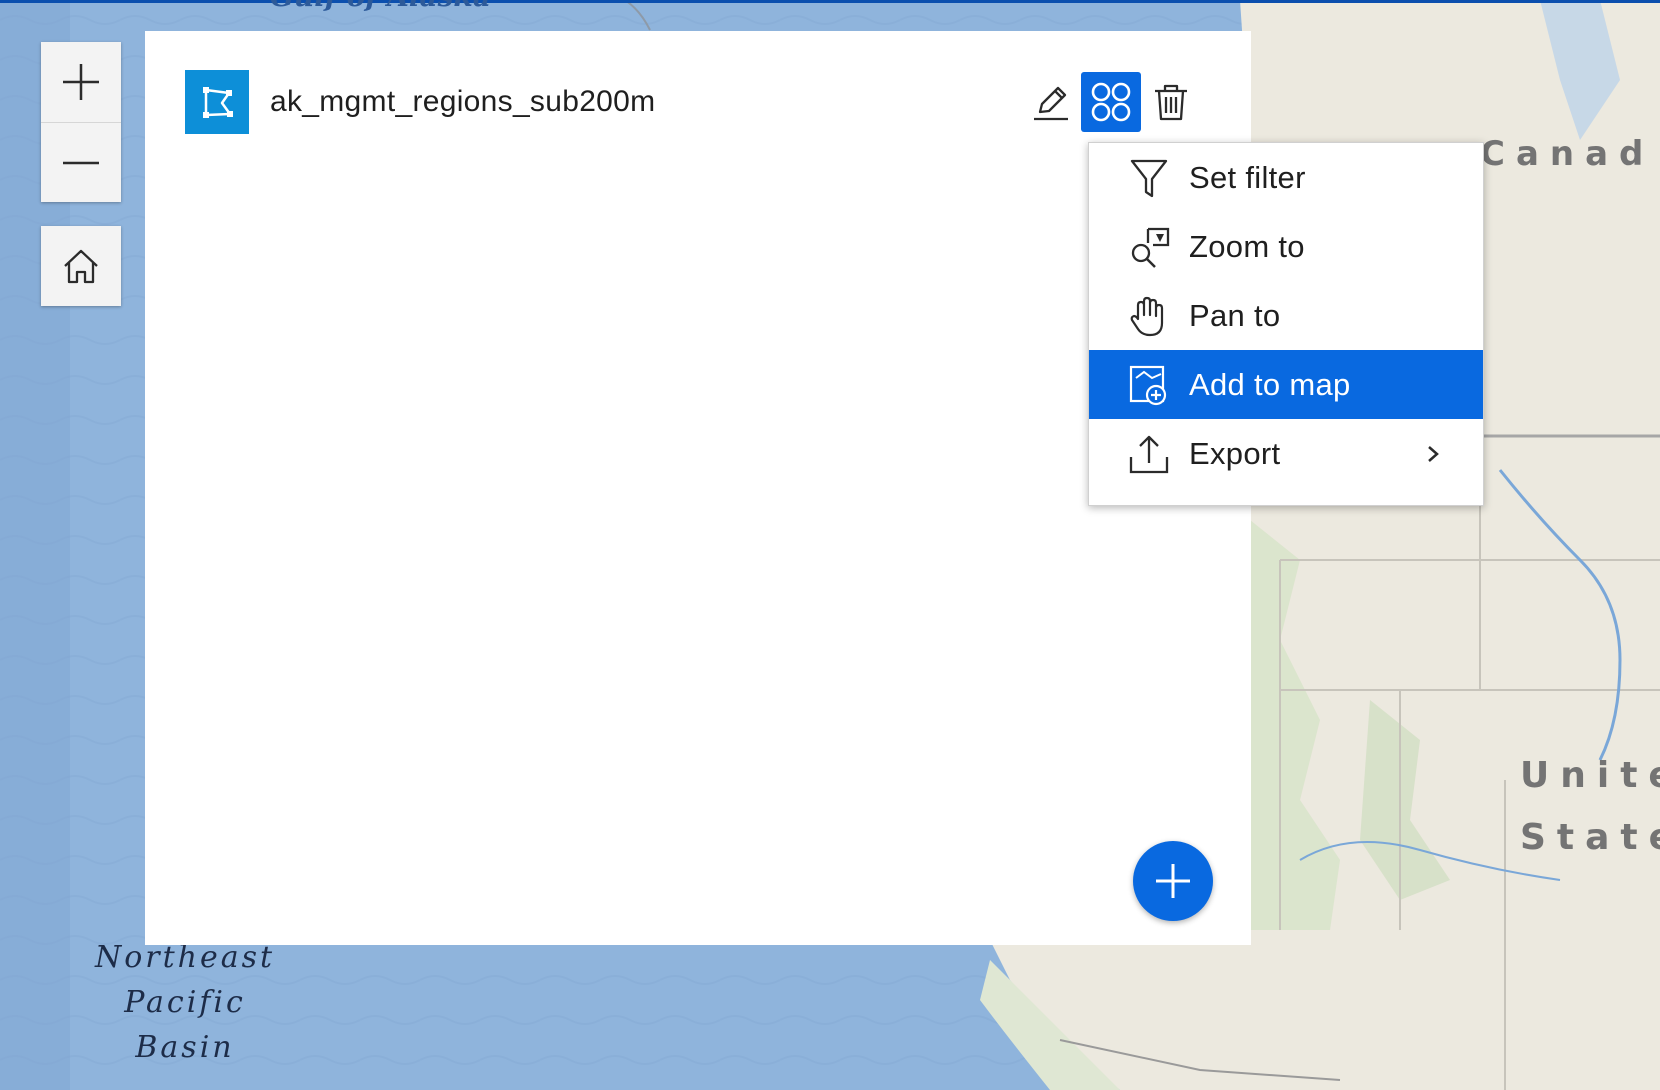  What do you see at coordinates (1235, 315) in the screenshot?
I see `menu-item-label: Pan to` at bounding box center [1235, 315].